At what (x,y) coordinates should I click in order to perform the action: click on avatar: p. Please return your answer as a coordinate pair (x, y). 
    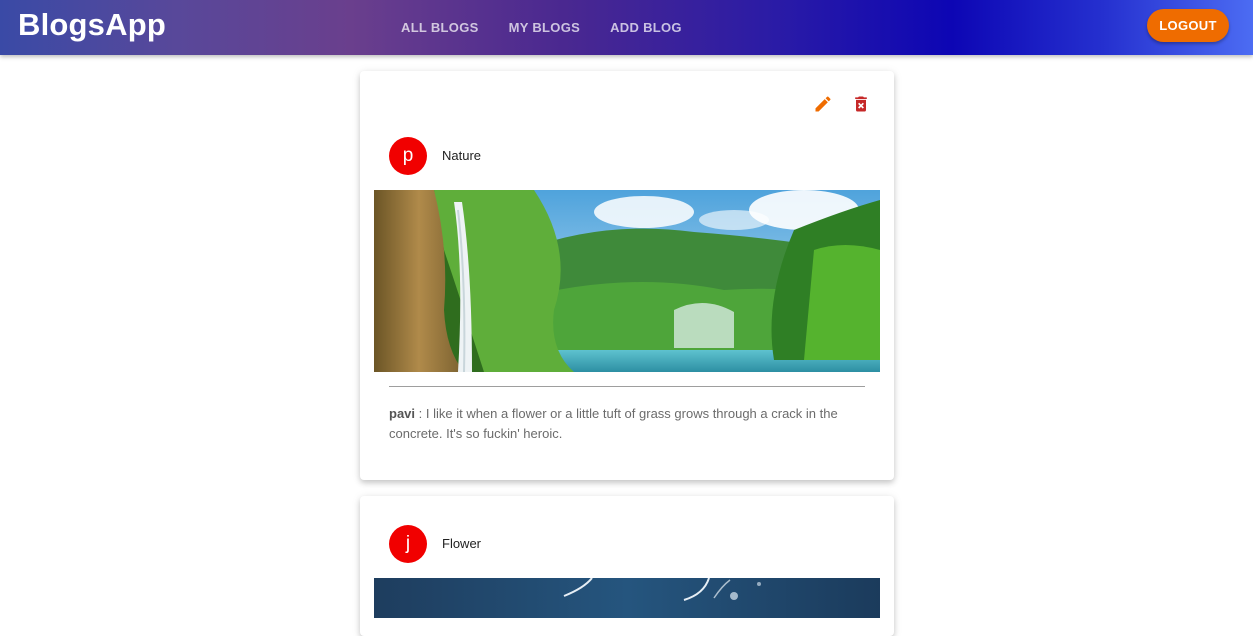
    Looking at the image, I should click on (408, 156).